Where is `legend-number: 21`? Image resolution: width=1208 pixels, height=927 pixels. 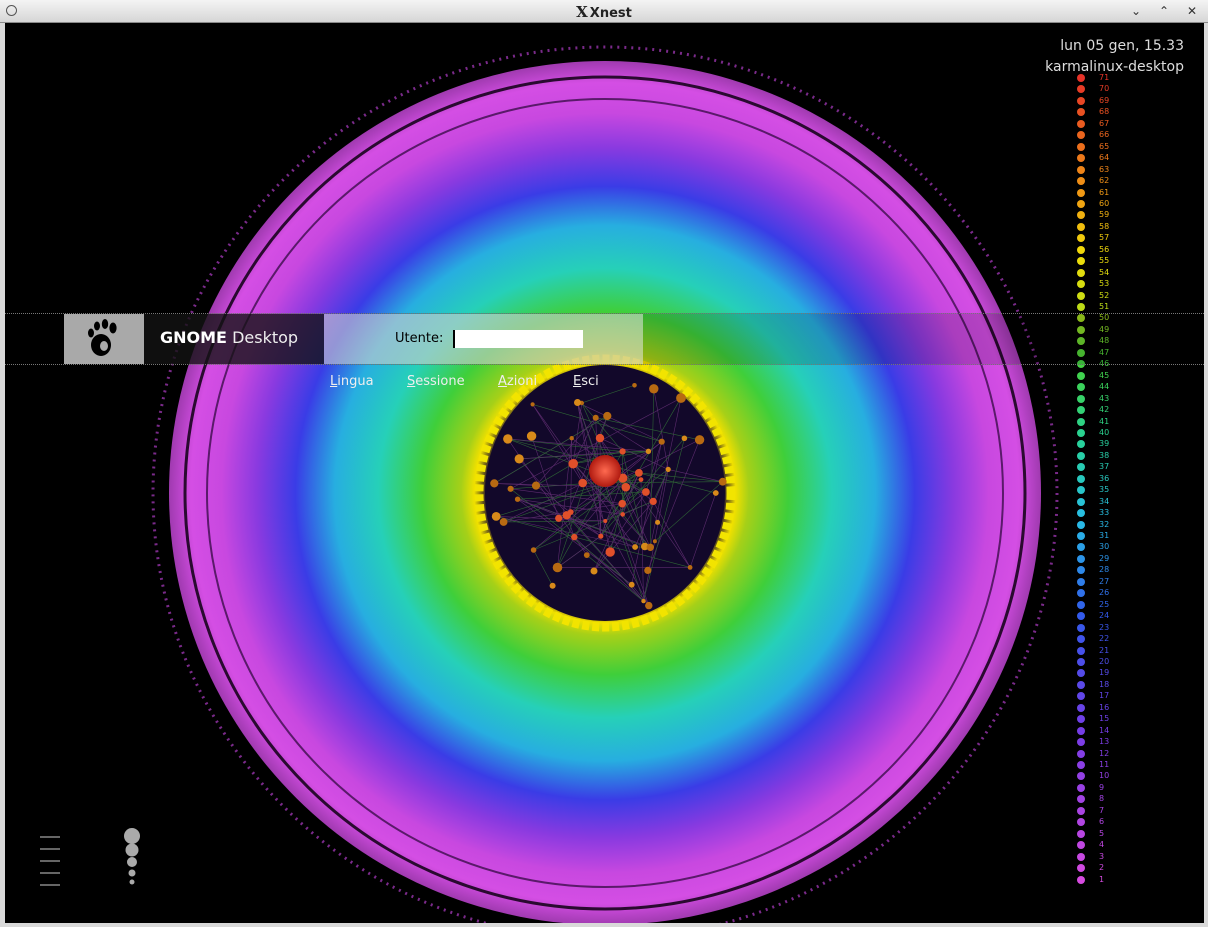 legend-number: 21 is located at coordinates (1104, 650).